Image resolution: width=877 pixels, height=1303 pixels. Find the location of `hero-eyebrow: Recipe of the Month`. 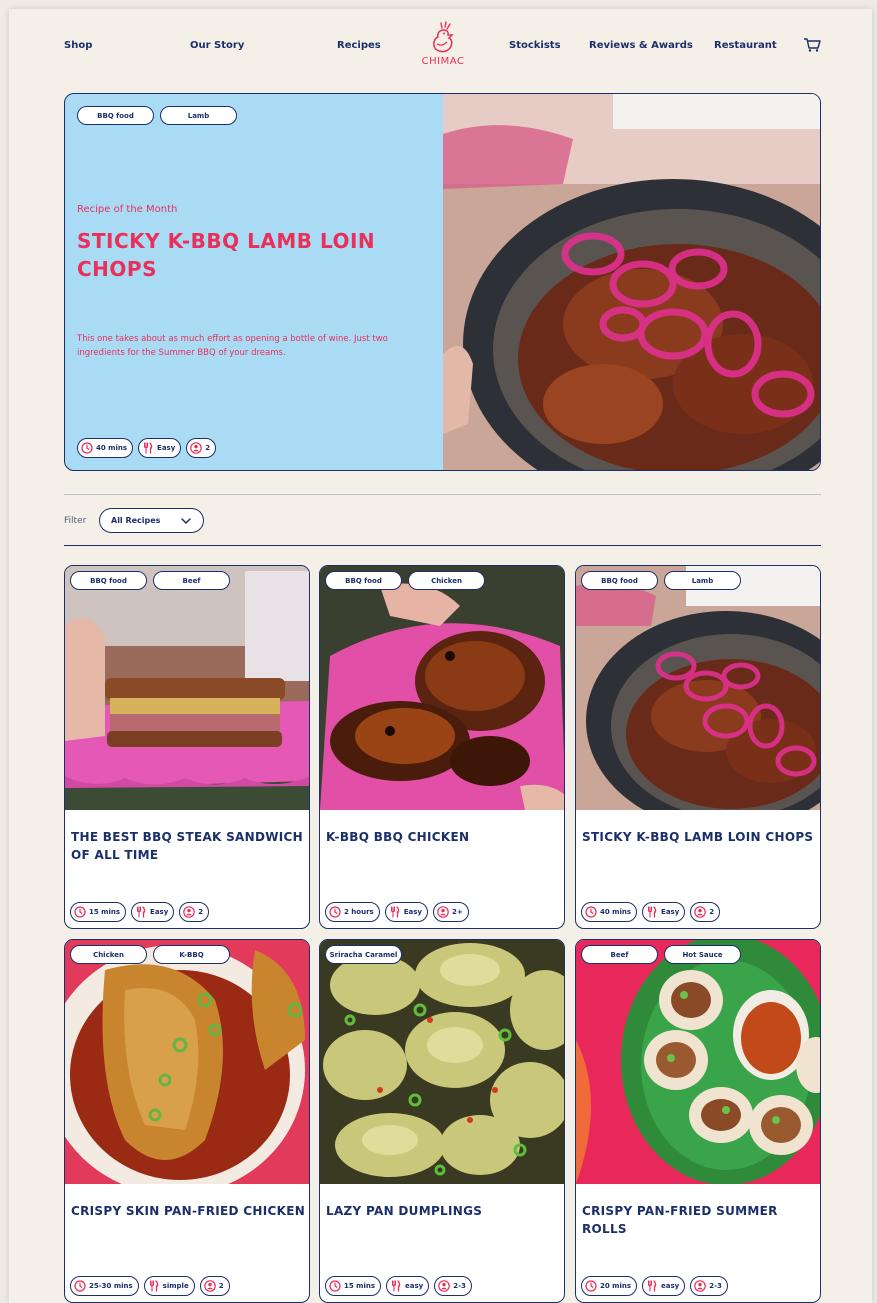

hero-eyebrow: Recipe of the Month is located at coordinates (127, 209).